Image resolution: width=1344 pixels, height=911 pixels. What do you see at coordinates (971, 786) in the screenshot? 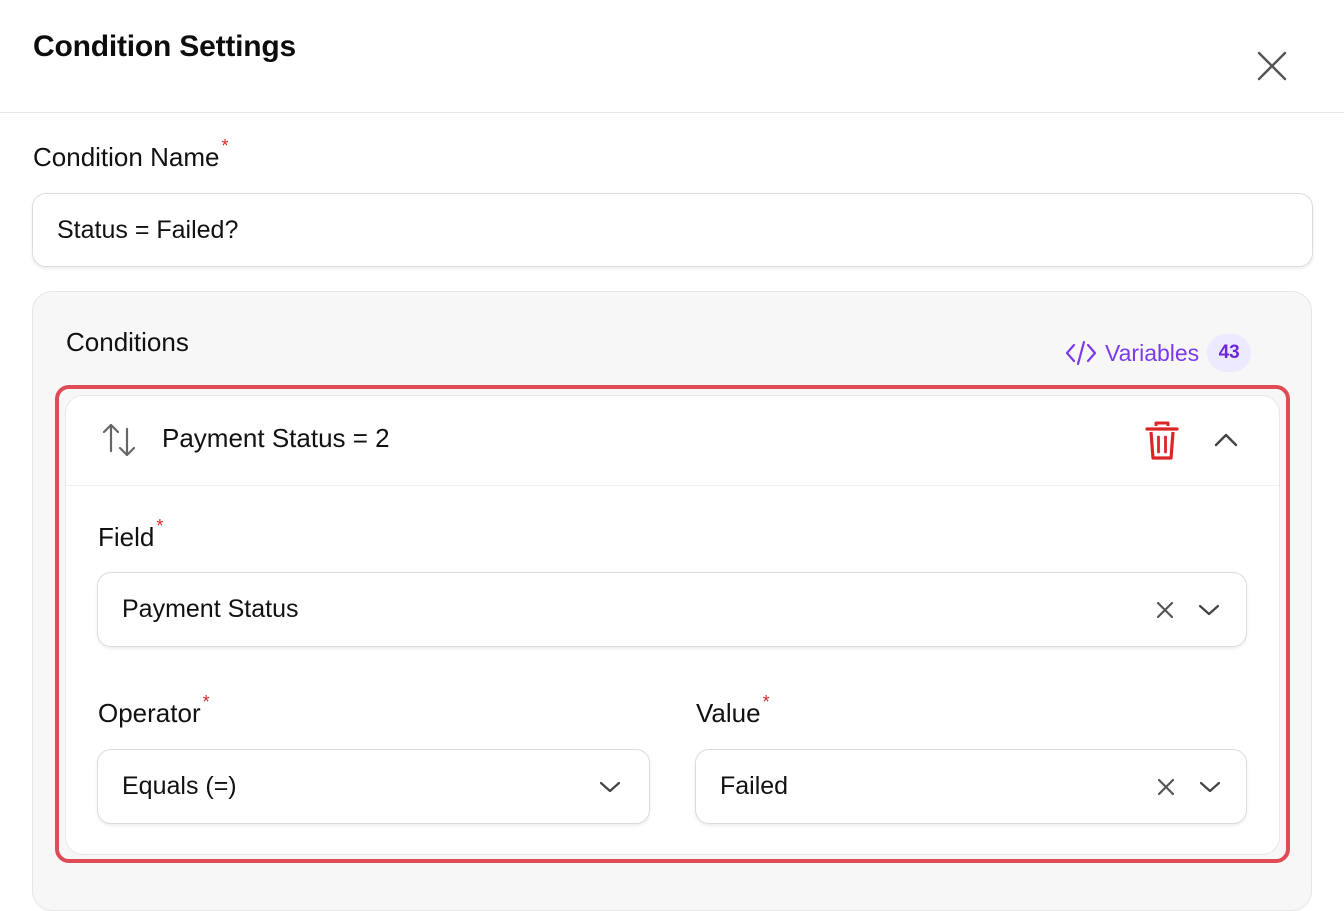
I see `value-select: Failed` at bounding box center [971, 786].